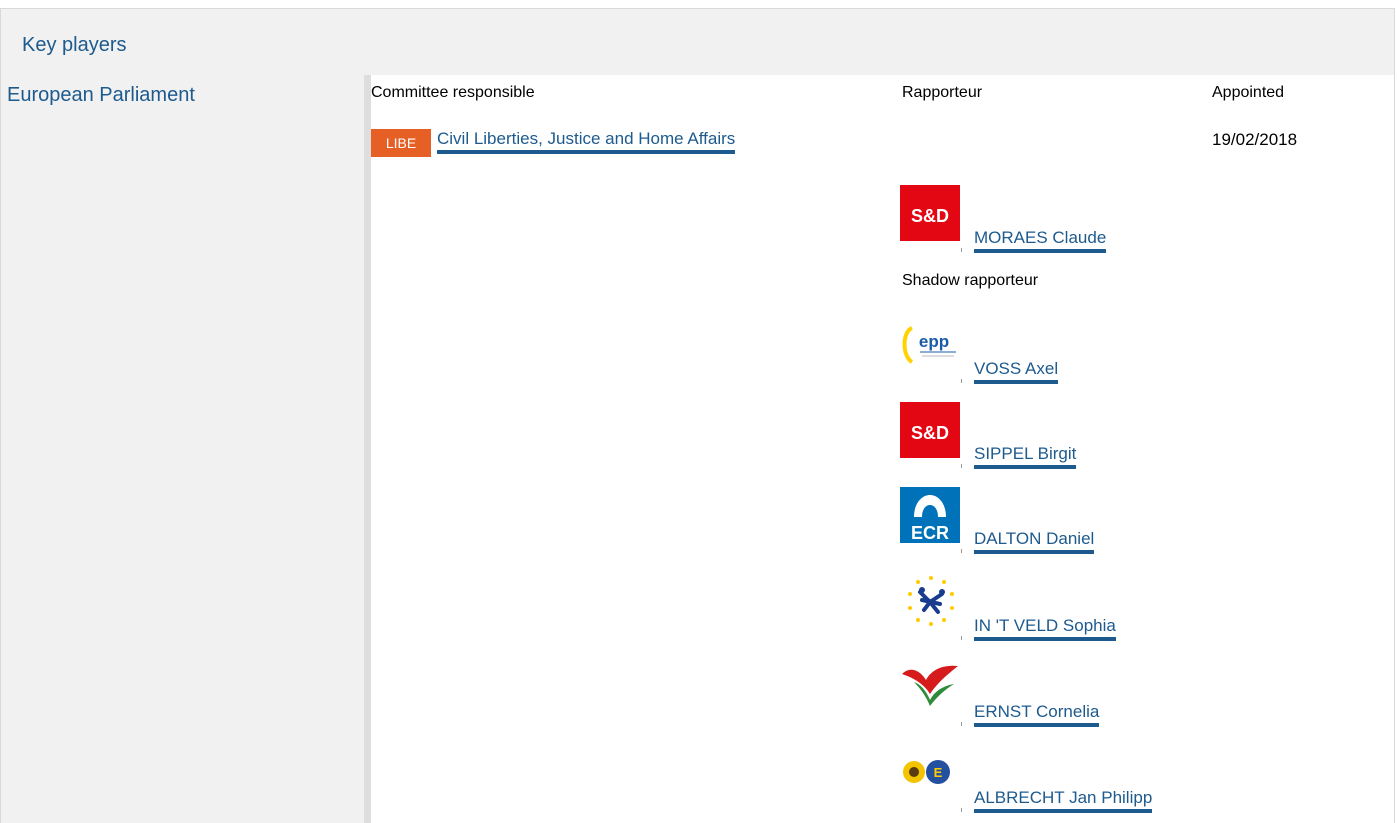 Image resolution: width=1397 pixels, height=823 pixels. What do you see at coordinates (1248, 92) in the screenshot?
I see `appointed-column-header: Appointed` at bounding box center [1248, 92].